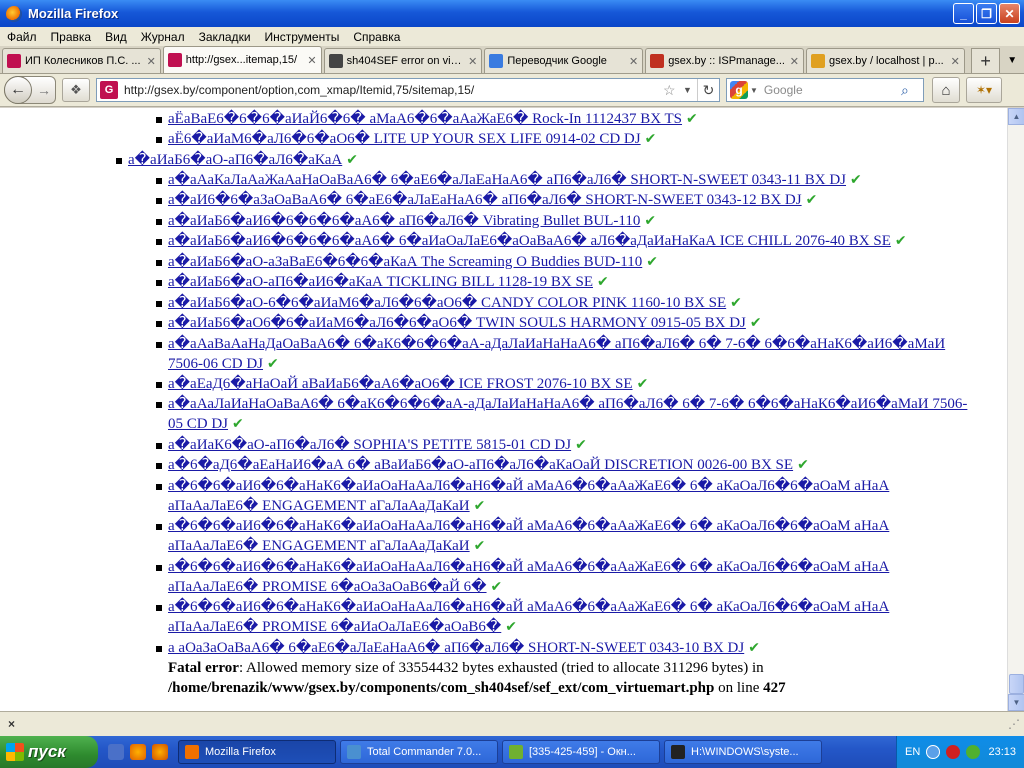 The height and width of the screenshot is (768, 1024). I want to click on menu-file: Файл, so click(22, 37).